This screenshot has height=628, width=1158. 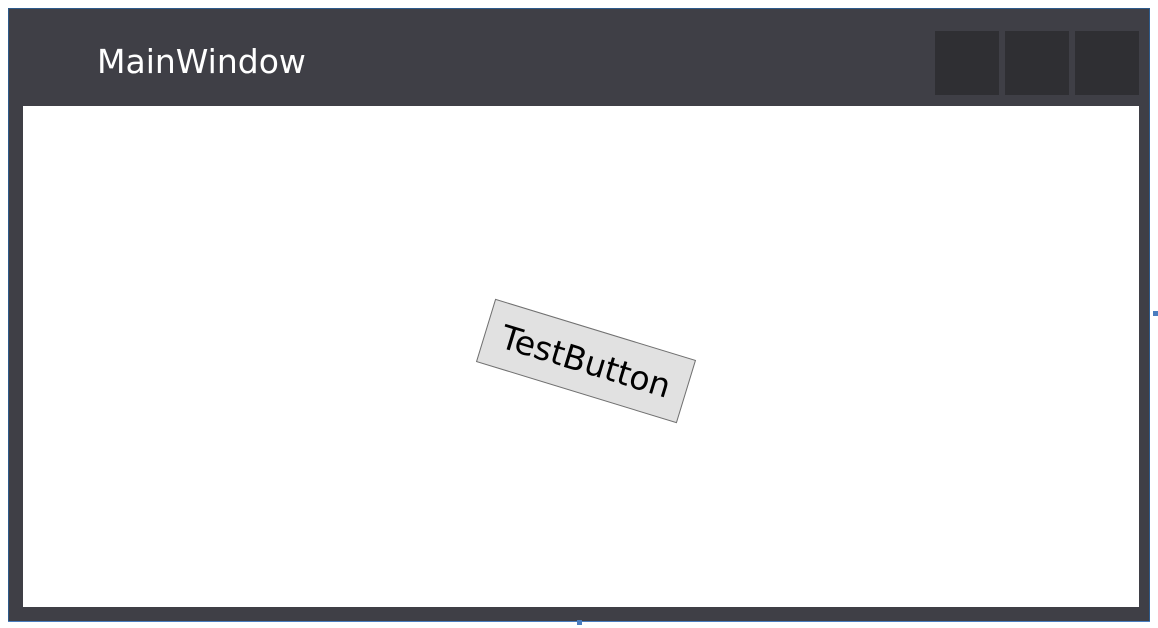 I want to click on resize-handle-bottom, so click(x=579, y=622).